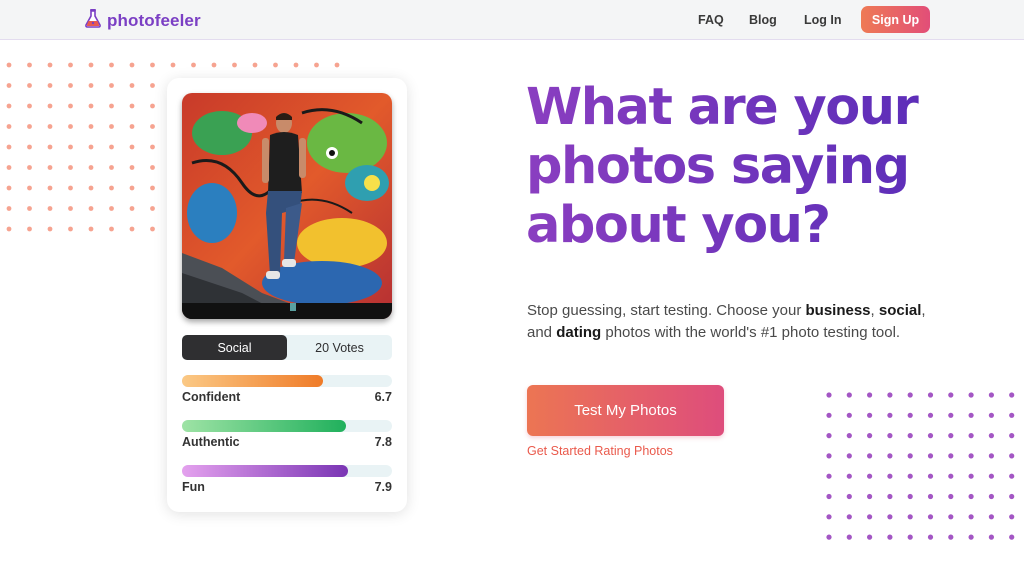 The width and height of the screenshot is (1024, 576). Describe the element at coordinates (922, 468) in the screenshot. I see `decorative-dots-purple` at that location.